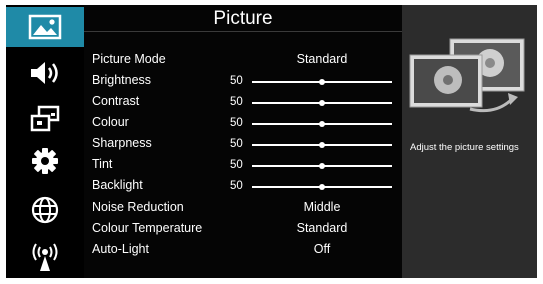 This screenshot has width=543, height=284. What do you see at coordinates (322, 207) in the screenshot?
I see `menu-row-value: Middle` at bounding box center [322, 207].